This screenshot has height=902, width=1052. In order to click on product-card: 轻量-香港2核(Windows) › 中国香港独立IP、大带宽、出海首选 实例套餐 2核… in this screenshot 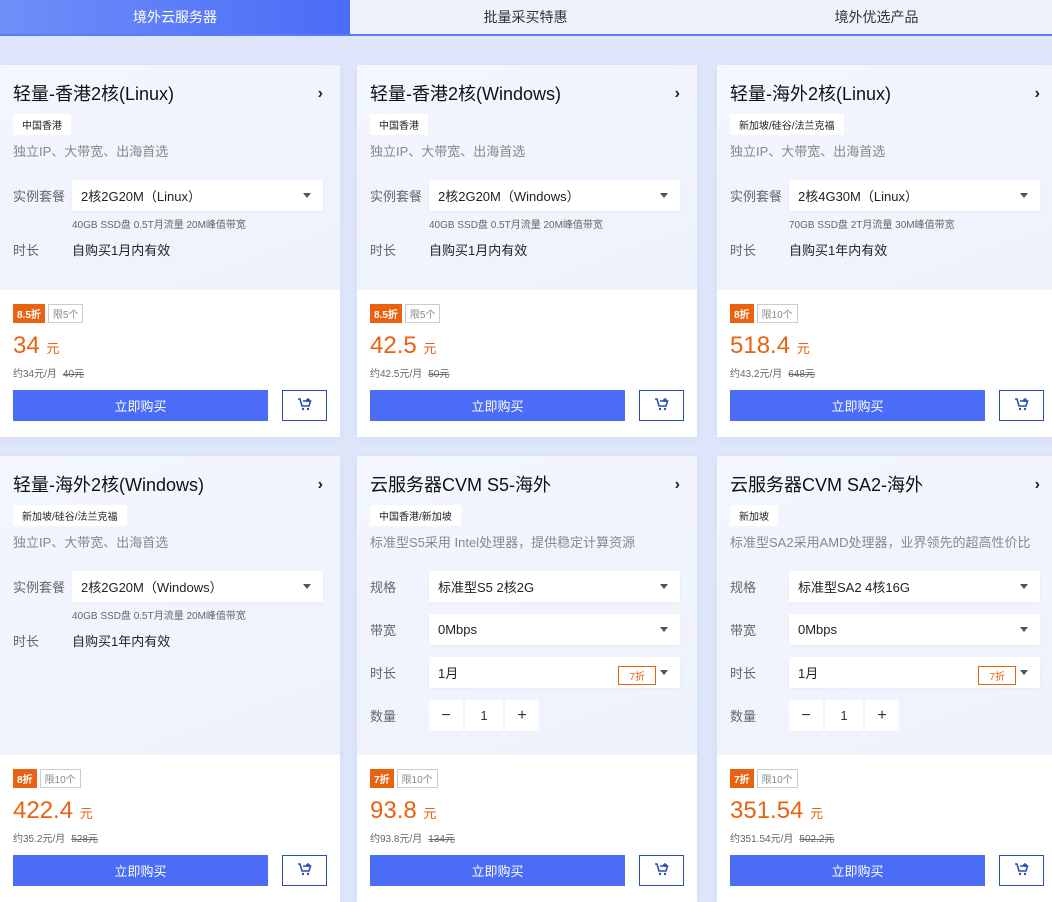, I will do `click(527, 251)`.